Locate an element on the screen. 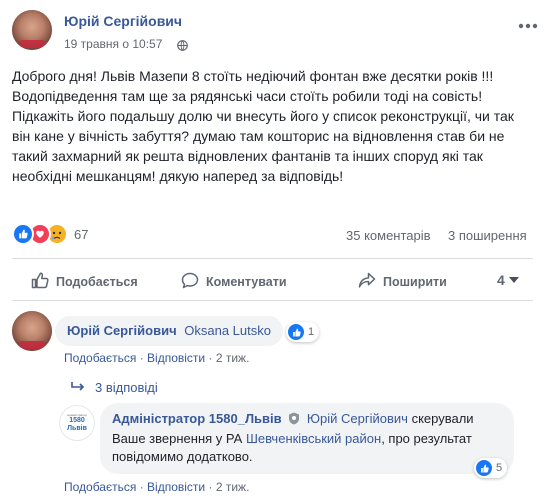 This screenshot has width=545, height=500. post-timestamp: 19 травня о 10:57 is located at coordinates (113, 44).